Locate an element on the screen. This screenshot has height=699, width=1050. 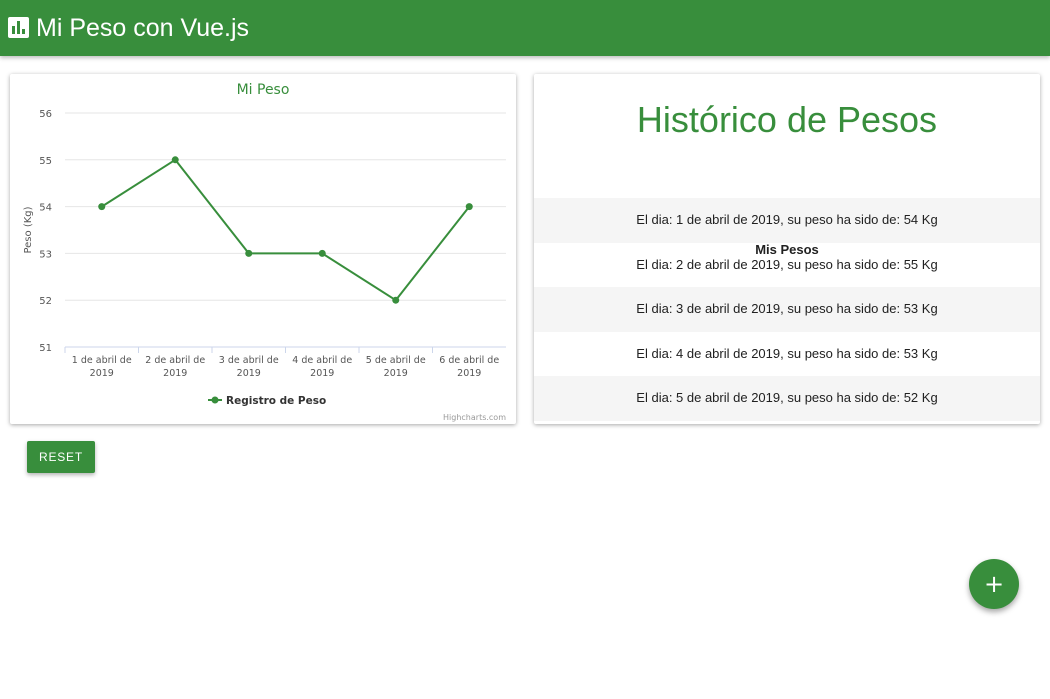
x-tick-label: 2 de abril de 2019 is located at coordinates (175, 367).